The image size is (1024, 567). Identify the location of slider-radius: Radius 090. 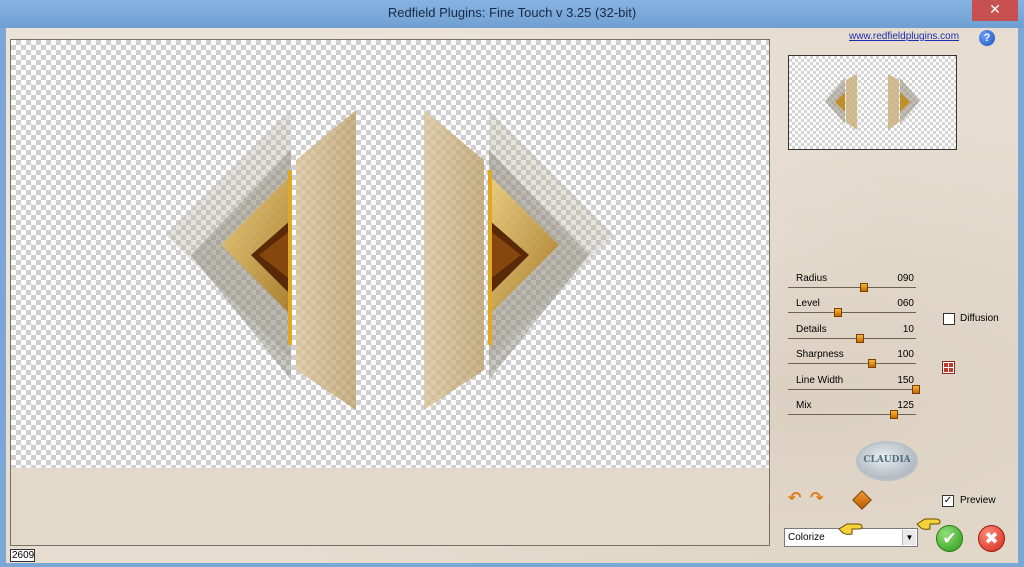
(852, 286).